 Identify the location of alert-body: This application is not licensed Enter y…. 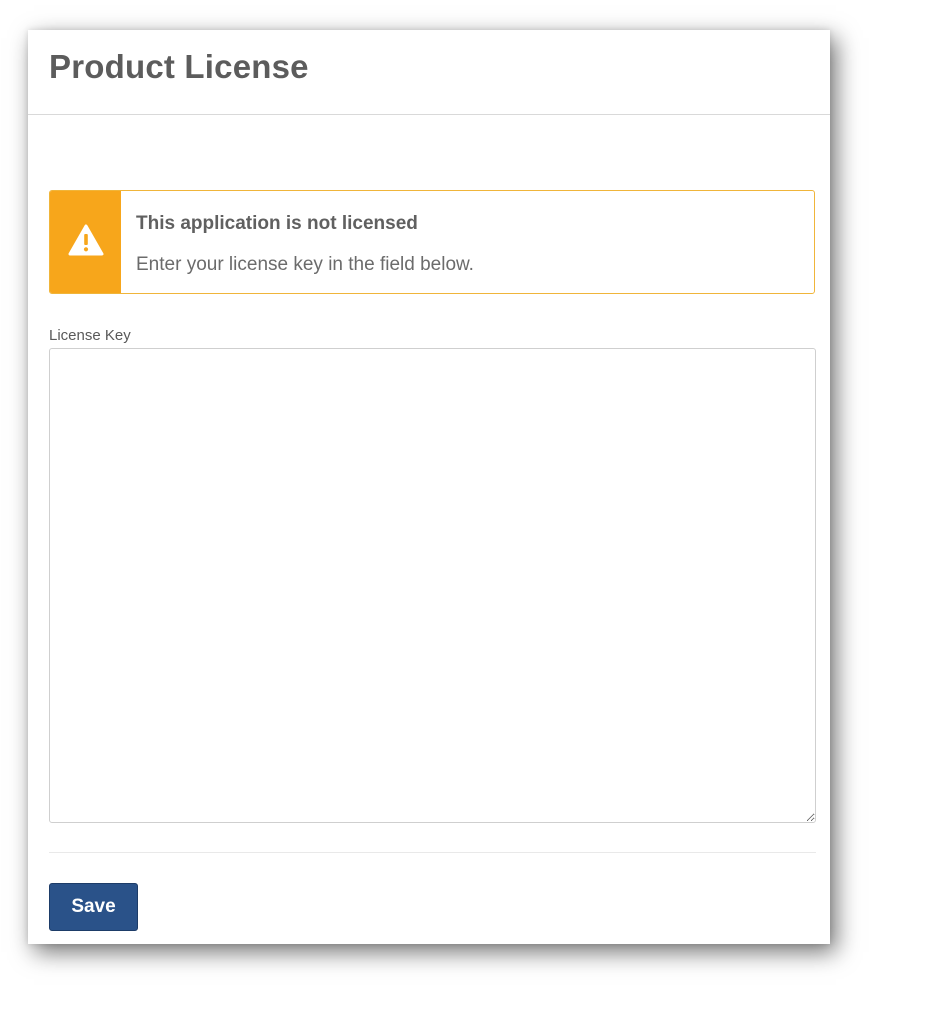
(297, 242).